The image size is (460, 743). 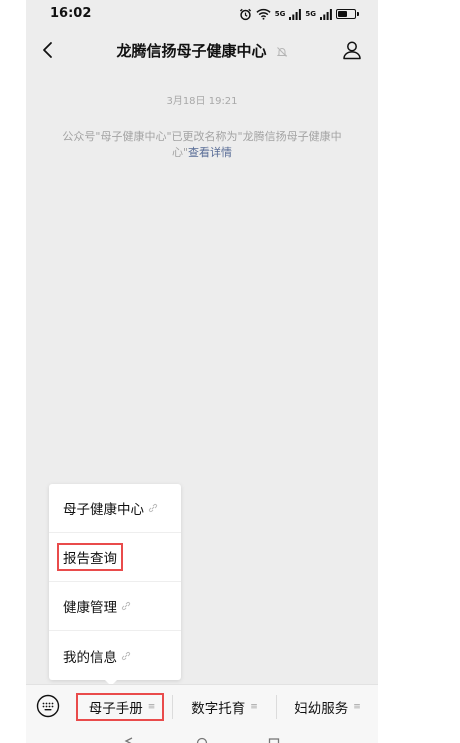 What do you see at coordinates (280, 13) in the screenshot?
I see `network-type-1: 5G` at bounding box center [280, 13].